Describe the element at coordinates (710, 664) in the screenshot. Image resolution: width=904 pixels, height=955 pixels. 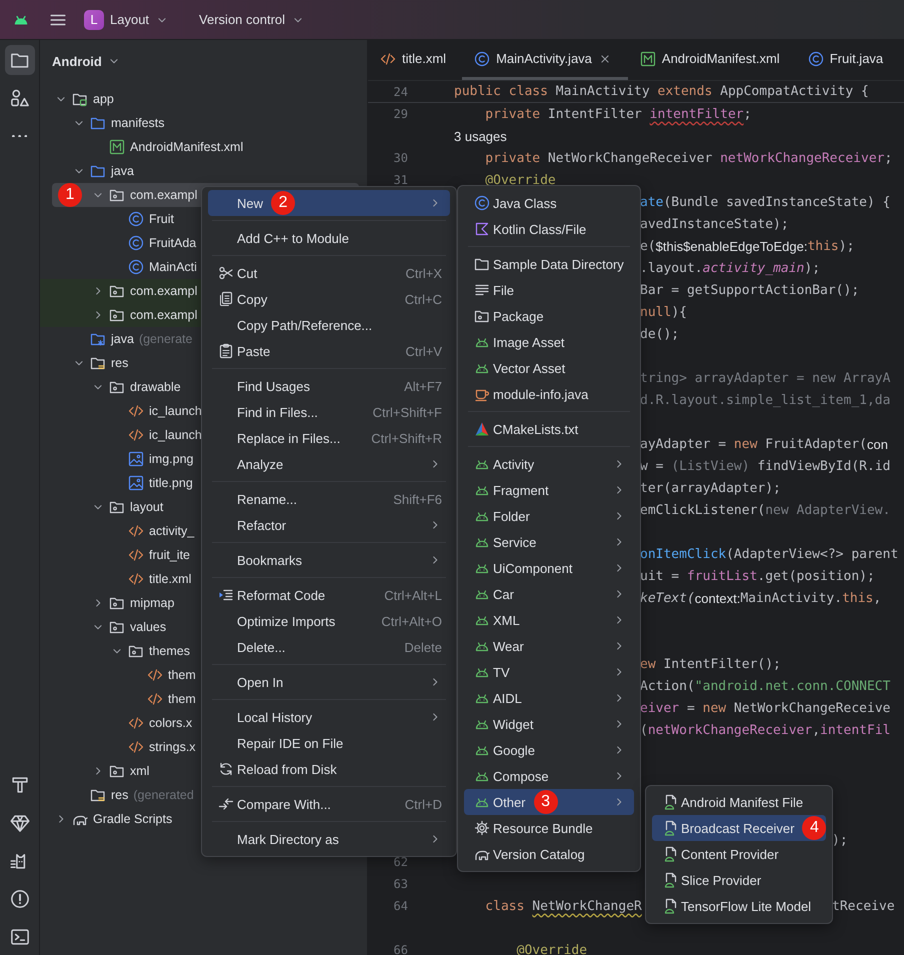
I see `code-text: ew IntentFilter();` at that location.